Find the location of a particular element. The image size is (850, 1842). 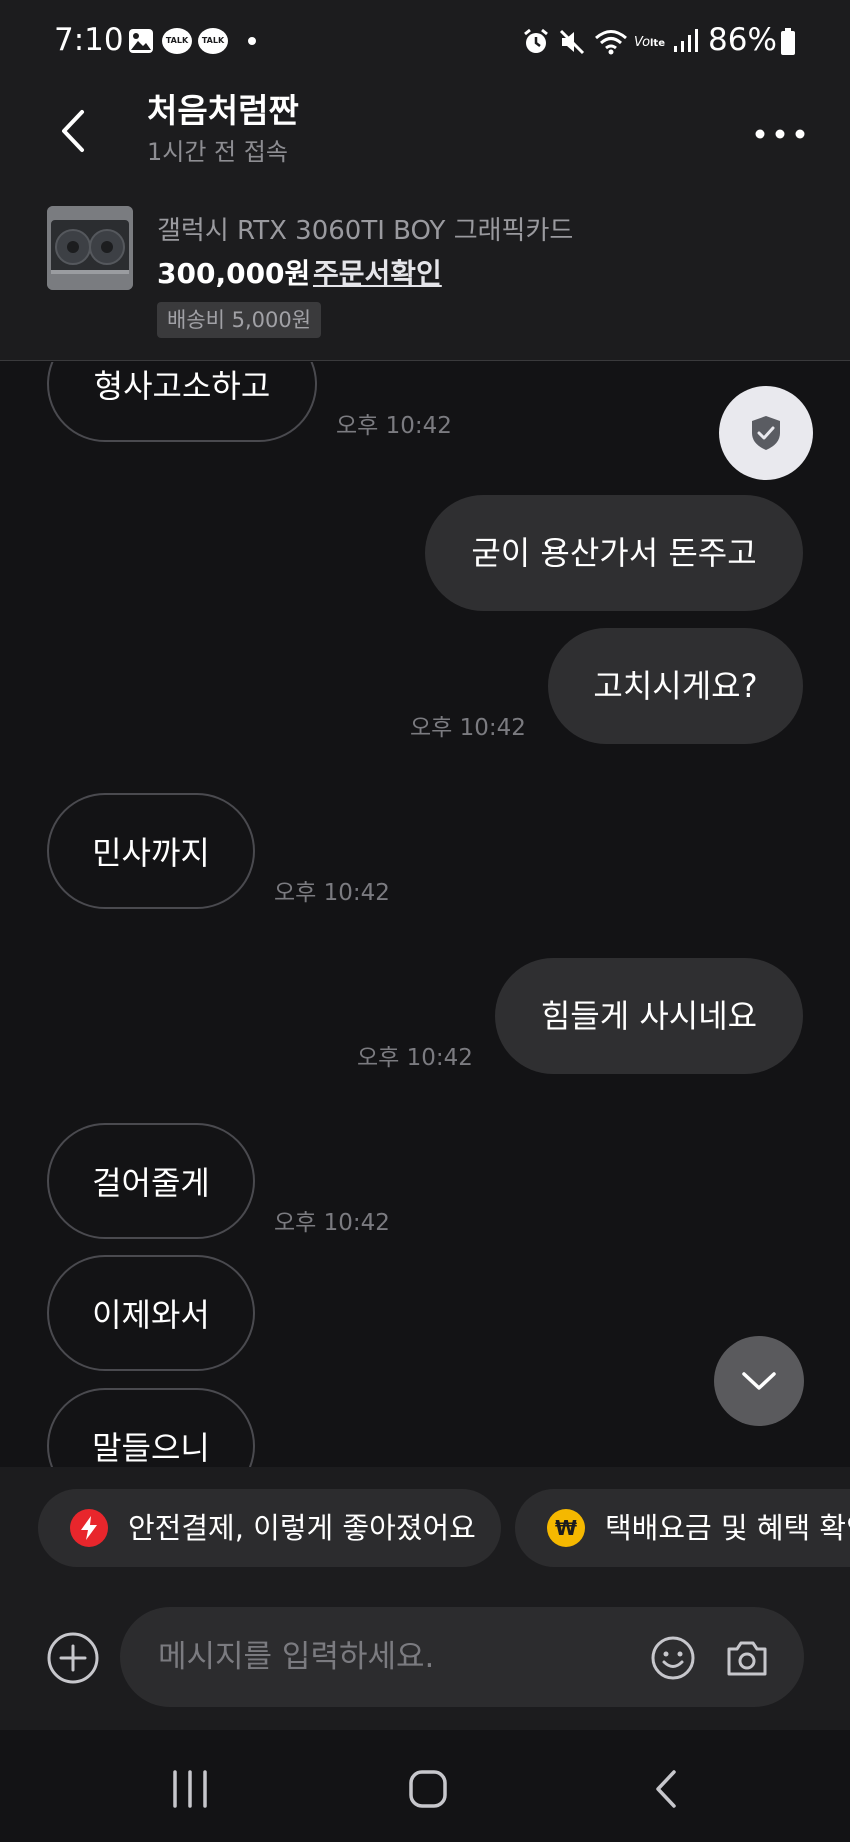

message-bubble-received: 걸어줄게 is located at coordinates (151, 1181).